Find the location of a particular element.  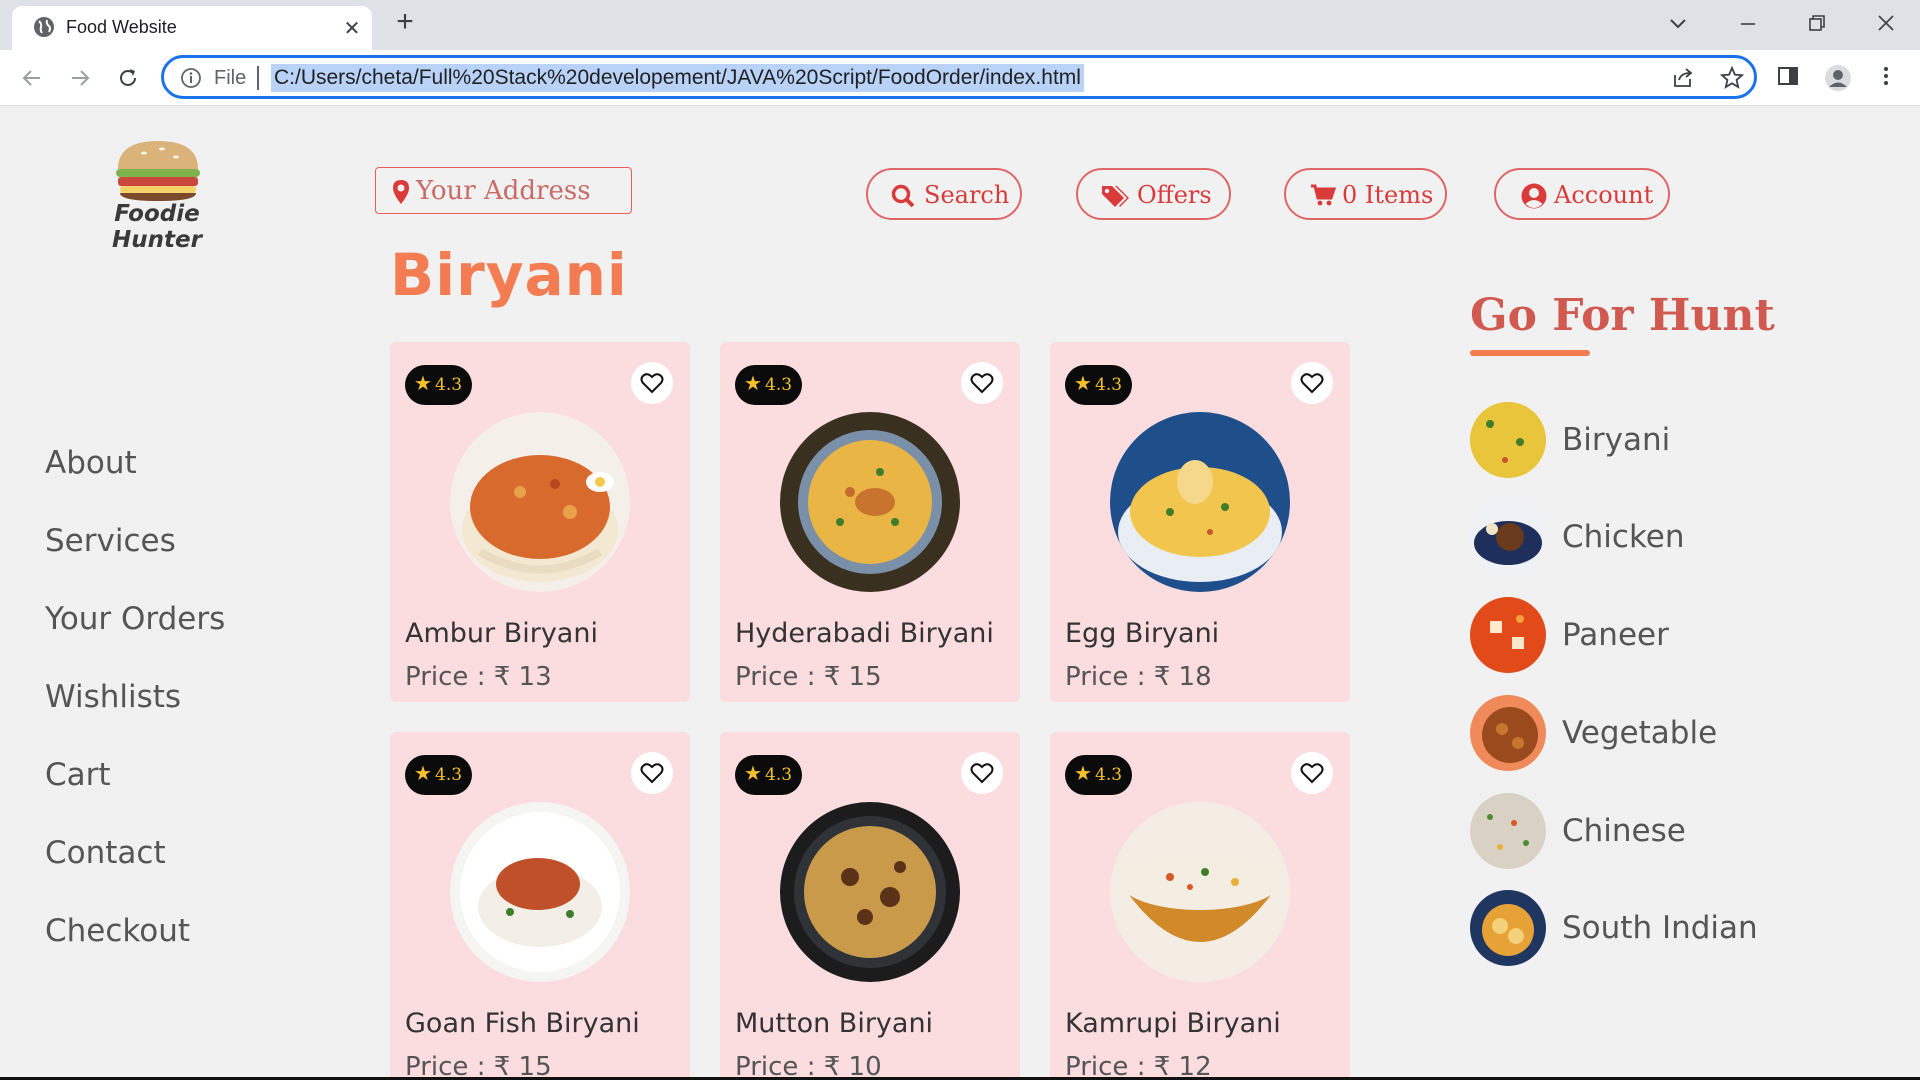

sidebar-item-contact: Contact is located at coordinates (105, 853).